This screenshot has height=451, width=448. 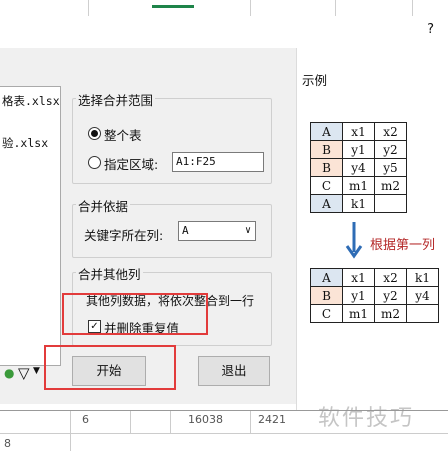 What do you see at coordinates (354, 240) in the screenshot?
I see `down-arrow-icon` at bounding box center [354, 240].